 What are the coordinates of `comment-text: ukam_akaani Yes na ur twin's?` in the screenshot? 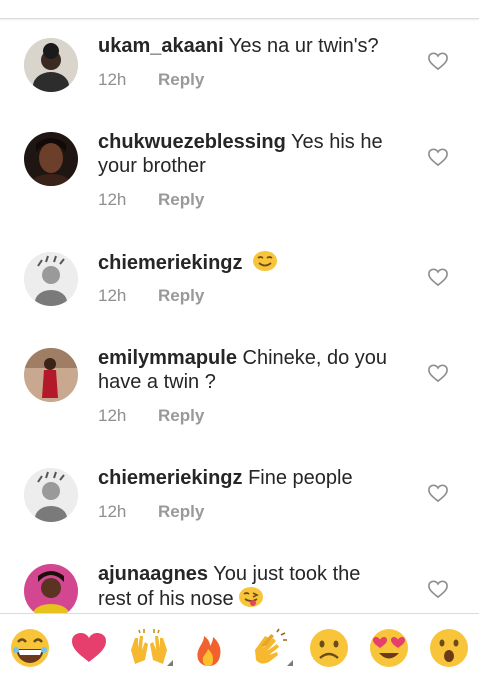 It's located at (248, 46).